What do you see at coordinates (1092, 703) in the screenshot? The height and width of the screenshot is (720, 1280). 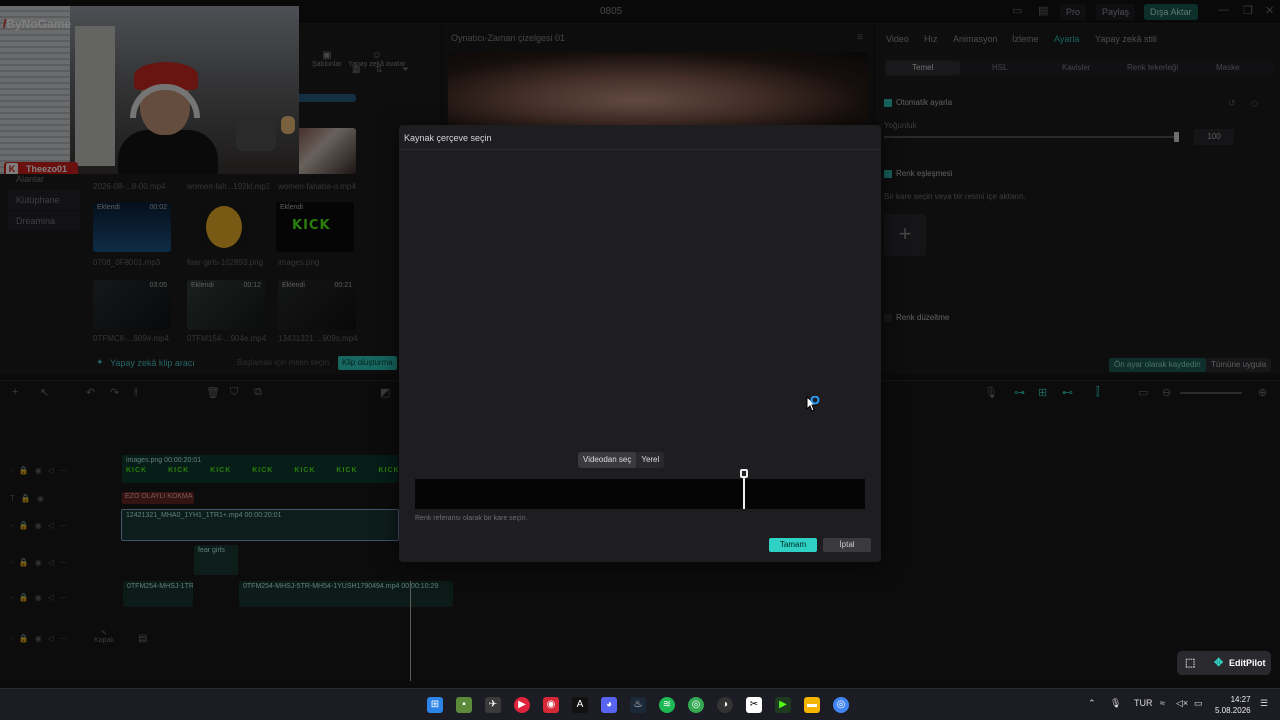 I see `tray-expand-icon: ⌃` at bounding box center [1092, 703].